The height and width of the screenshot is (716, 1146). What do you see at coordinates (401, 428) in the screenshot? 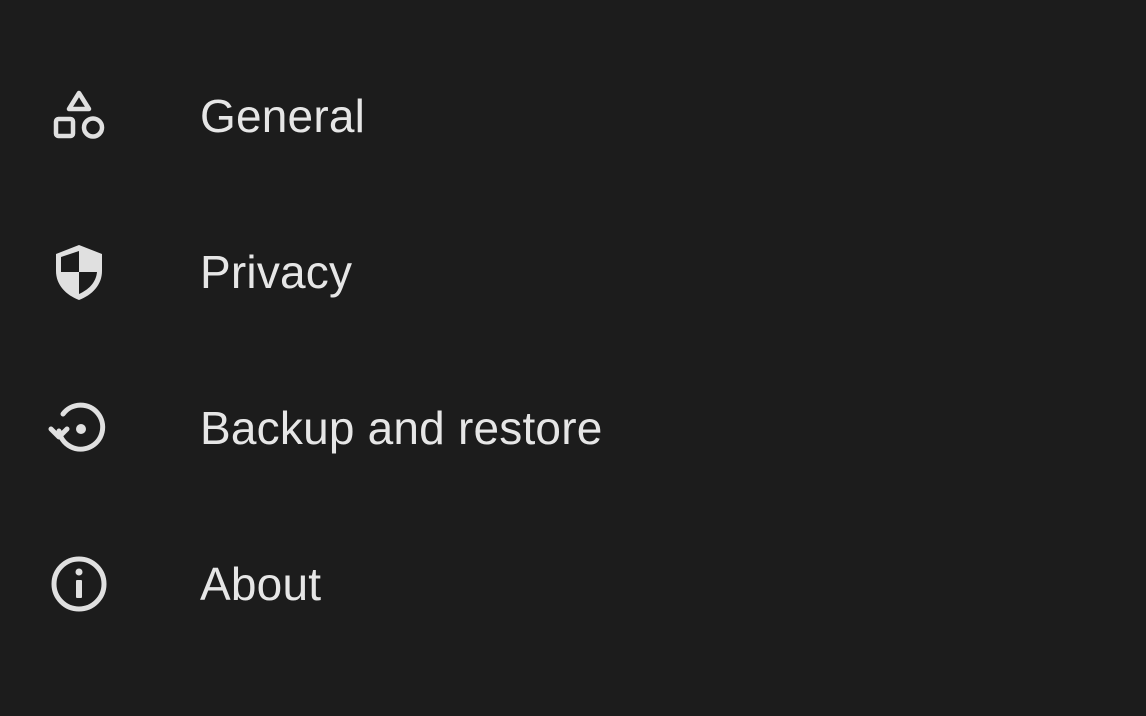
I see `menu-item-label: Backup and restore` at bounding box center [401, 428].